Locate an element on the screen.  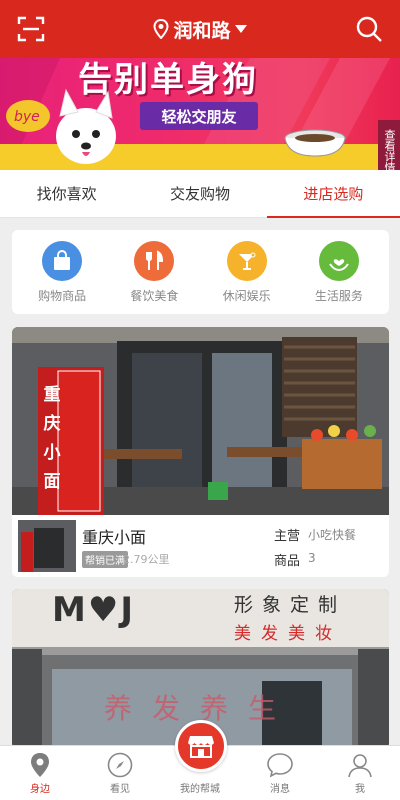
storefront-icon is located at coordinates (201, 747).